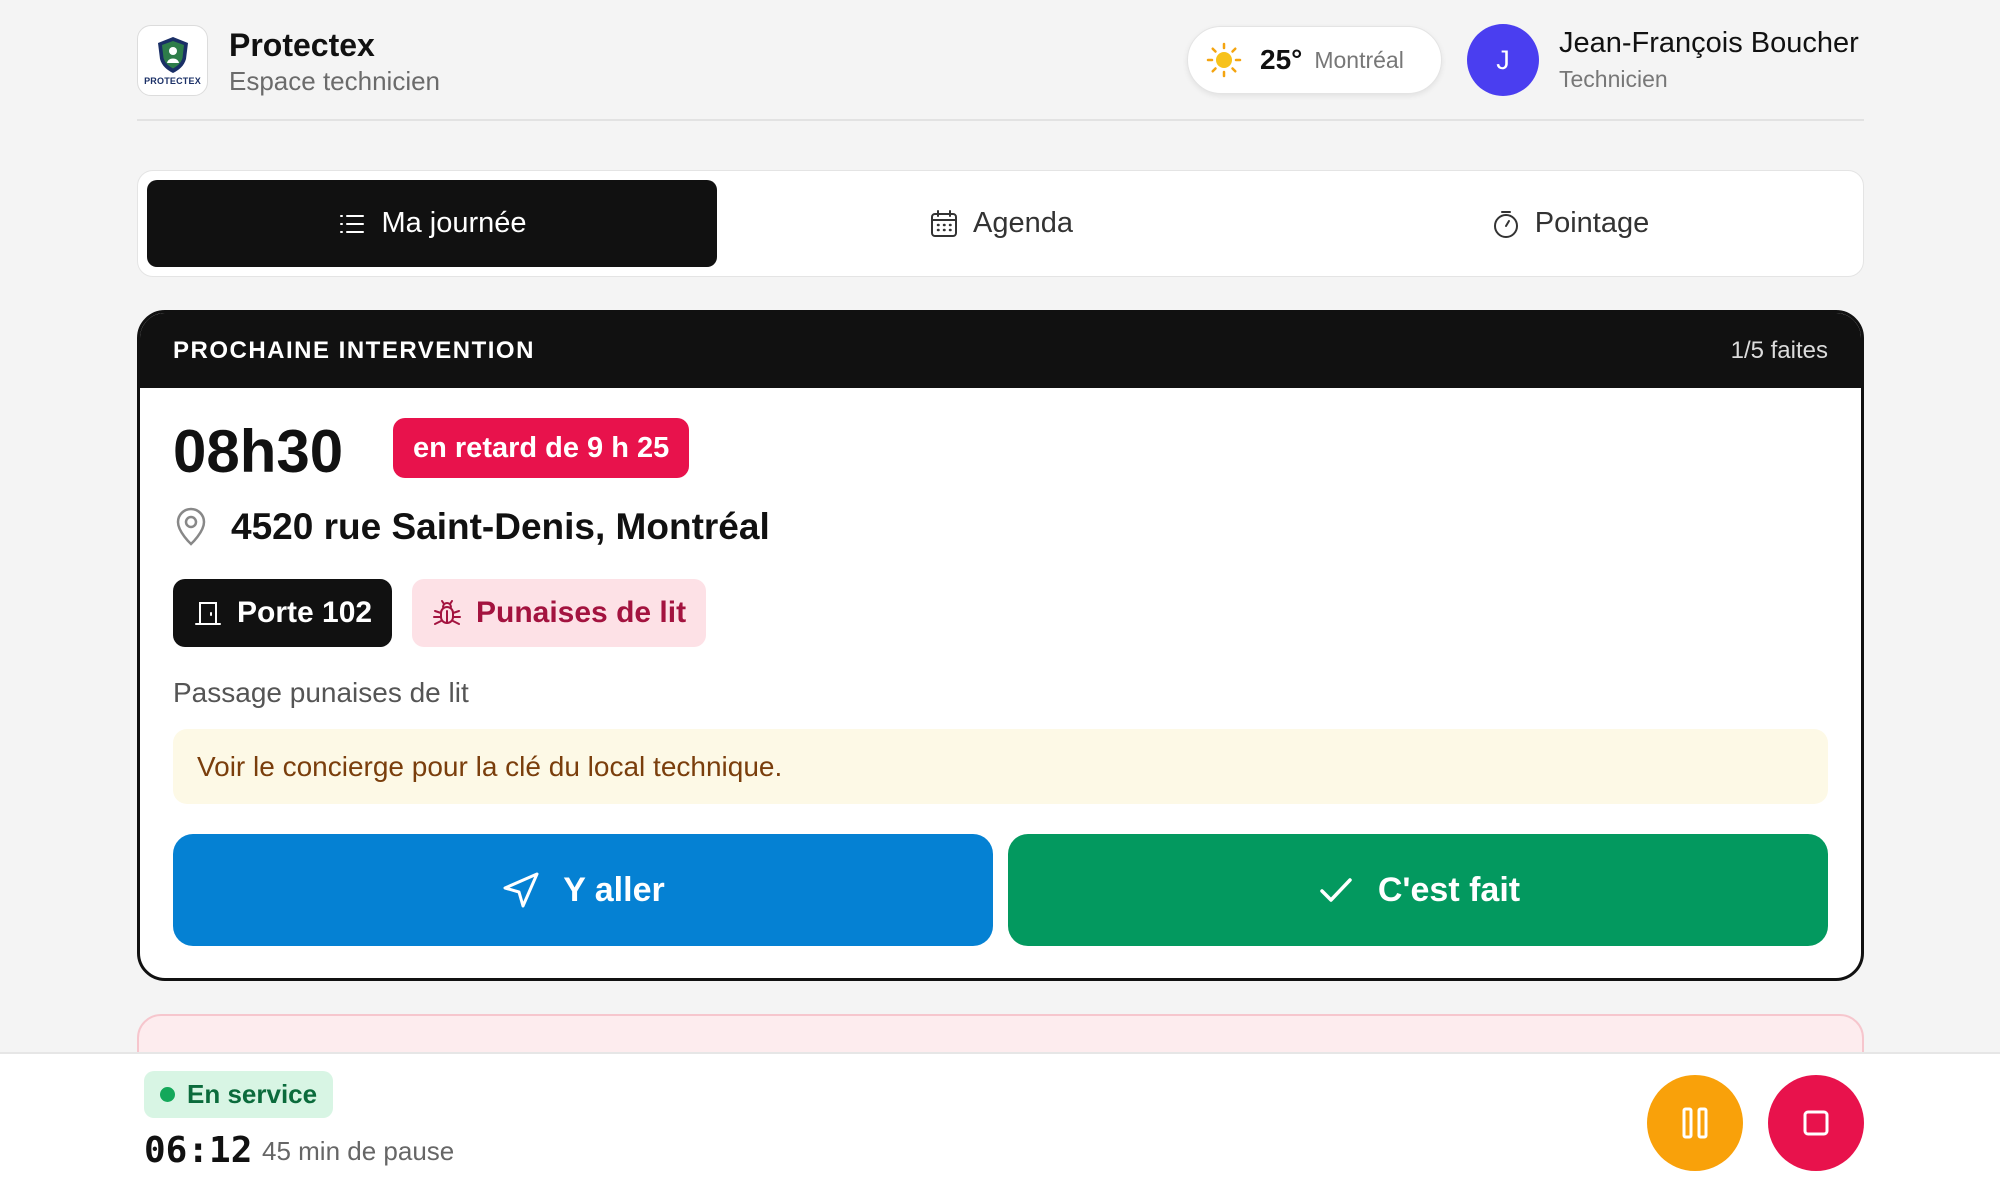  I want to click on weather-city: Montréal, so click(1359, 59).